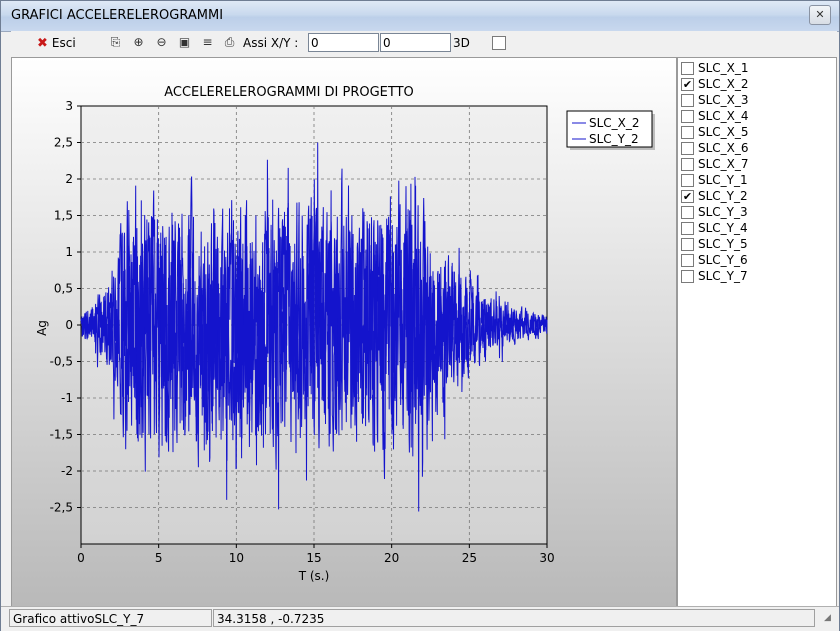  What do you see at coordinates (67, 471) in the screenshot?
I see `y-tick-label: -2` at bounding box center [67, 471].